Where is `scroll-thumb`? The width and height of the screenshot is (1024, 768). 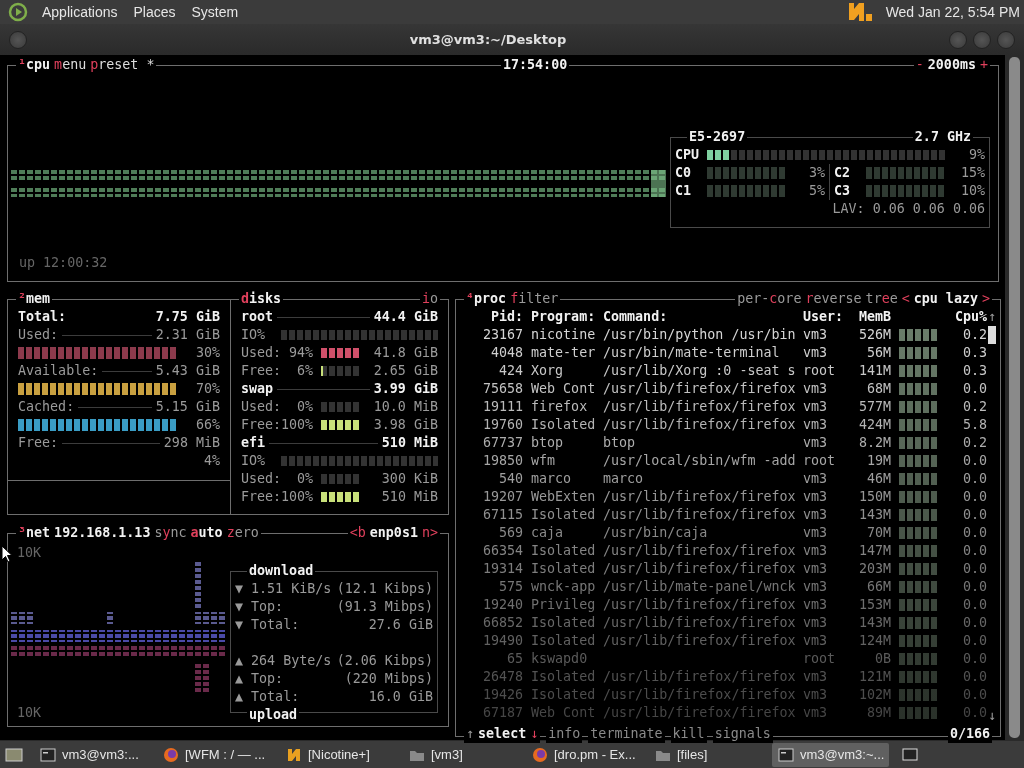
scroll-thumb is located at coordinates (992, 335).